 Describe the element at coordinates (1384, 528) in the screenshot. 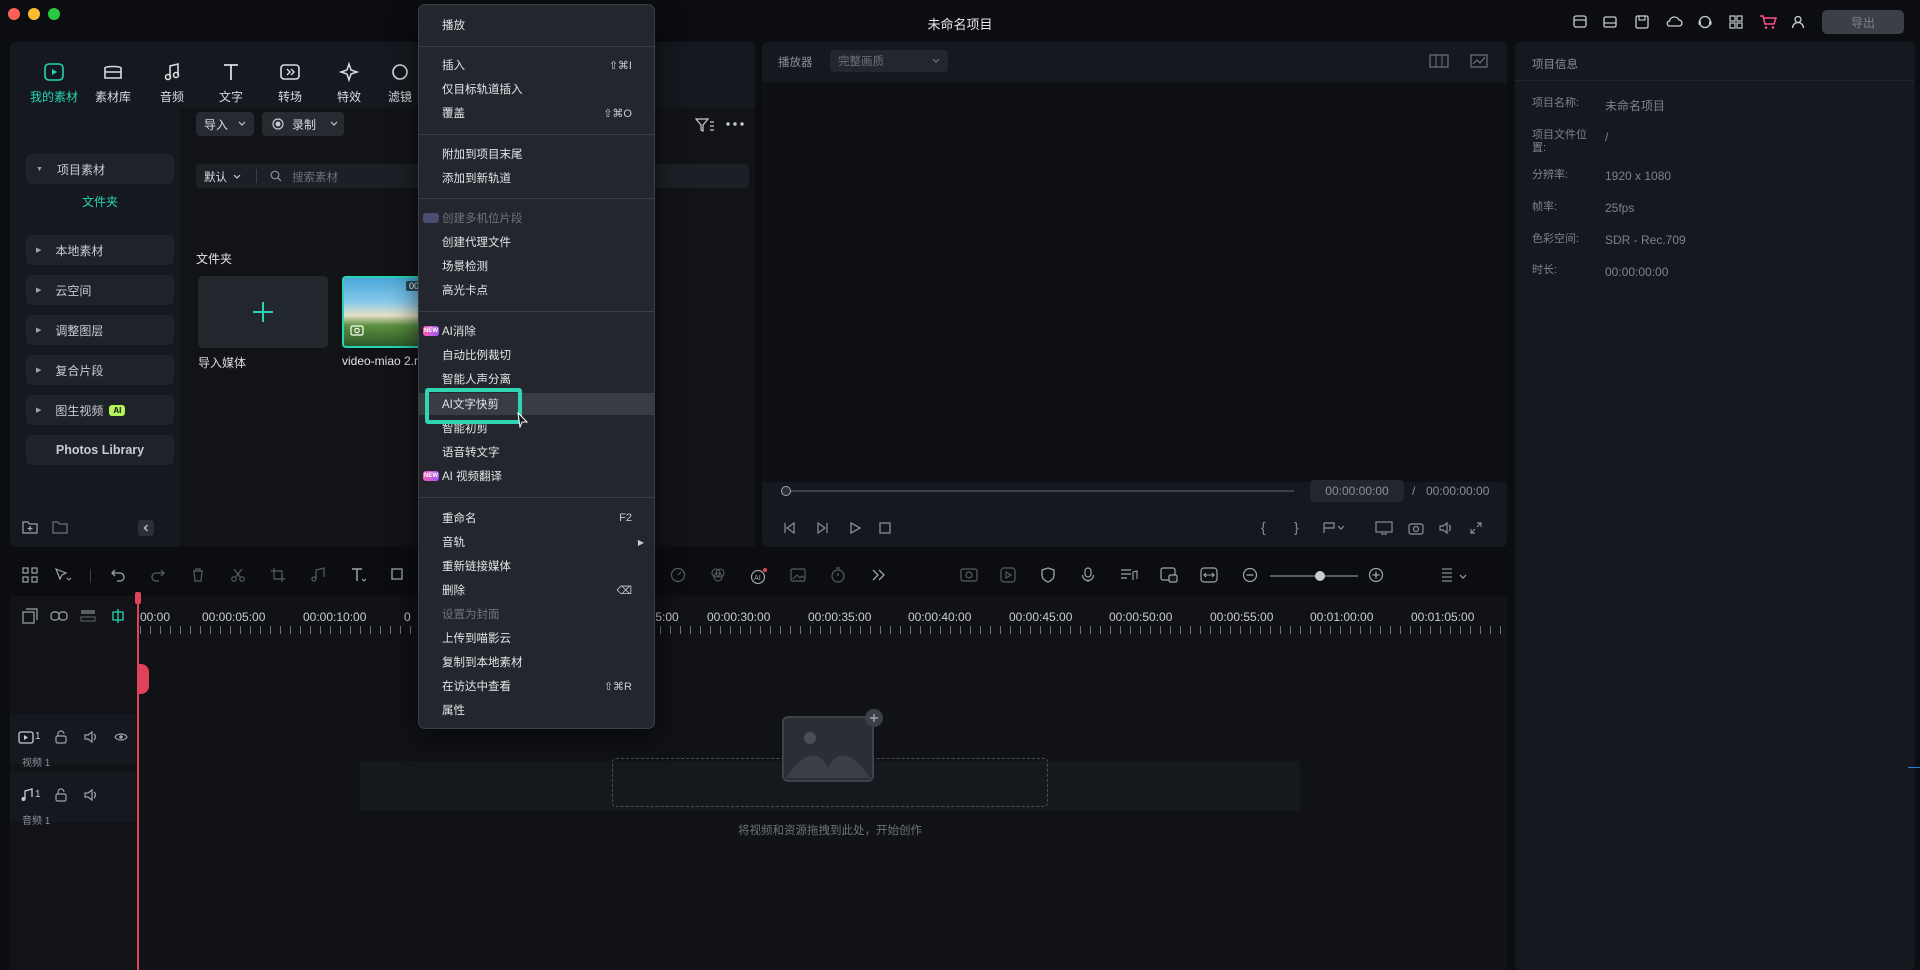

I see `display-icon` at that location.